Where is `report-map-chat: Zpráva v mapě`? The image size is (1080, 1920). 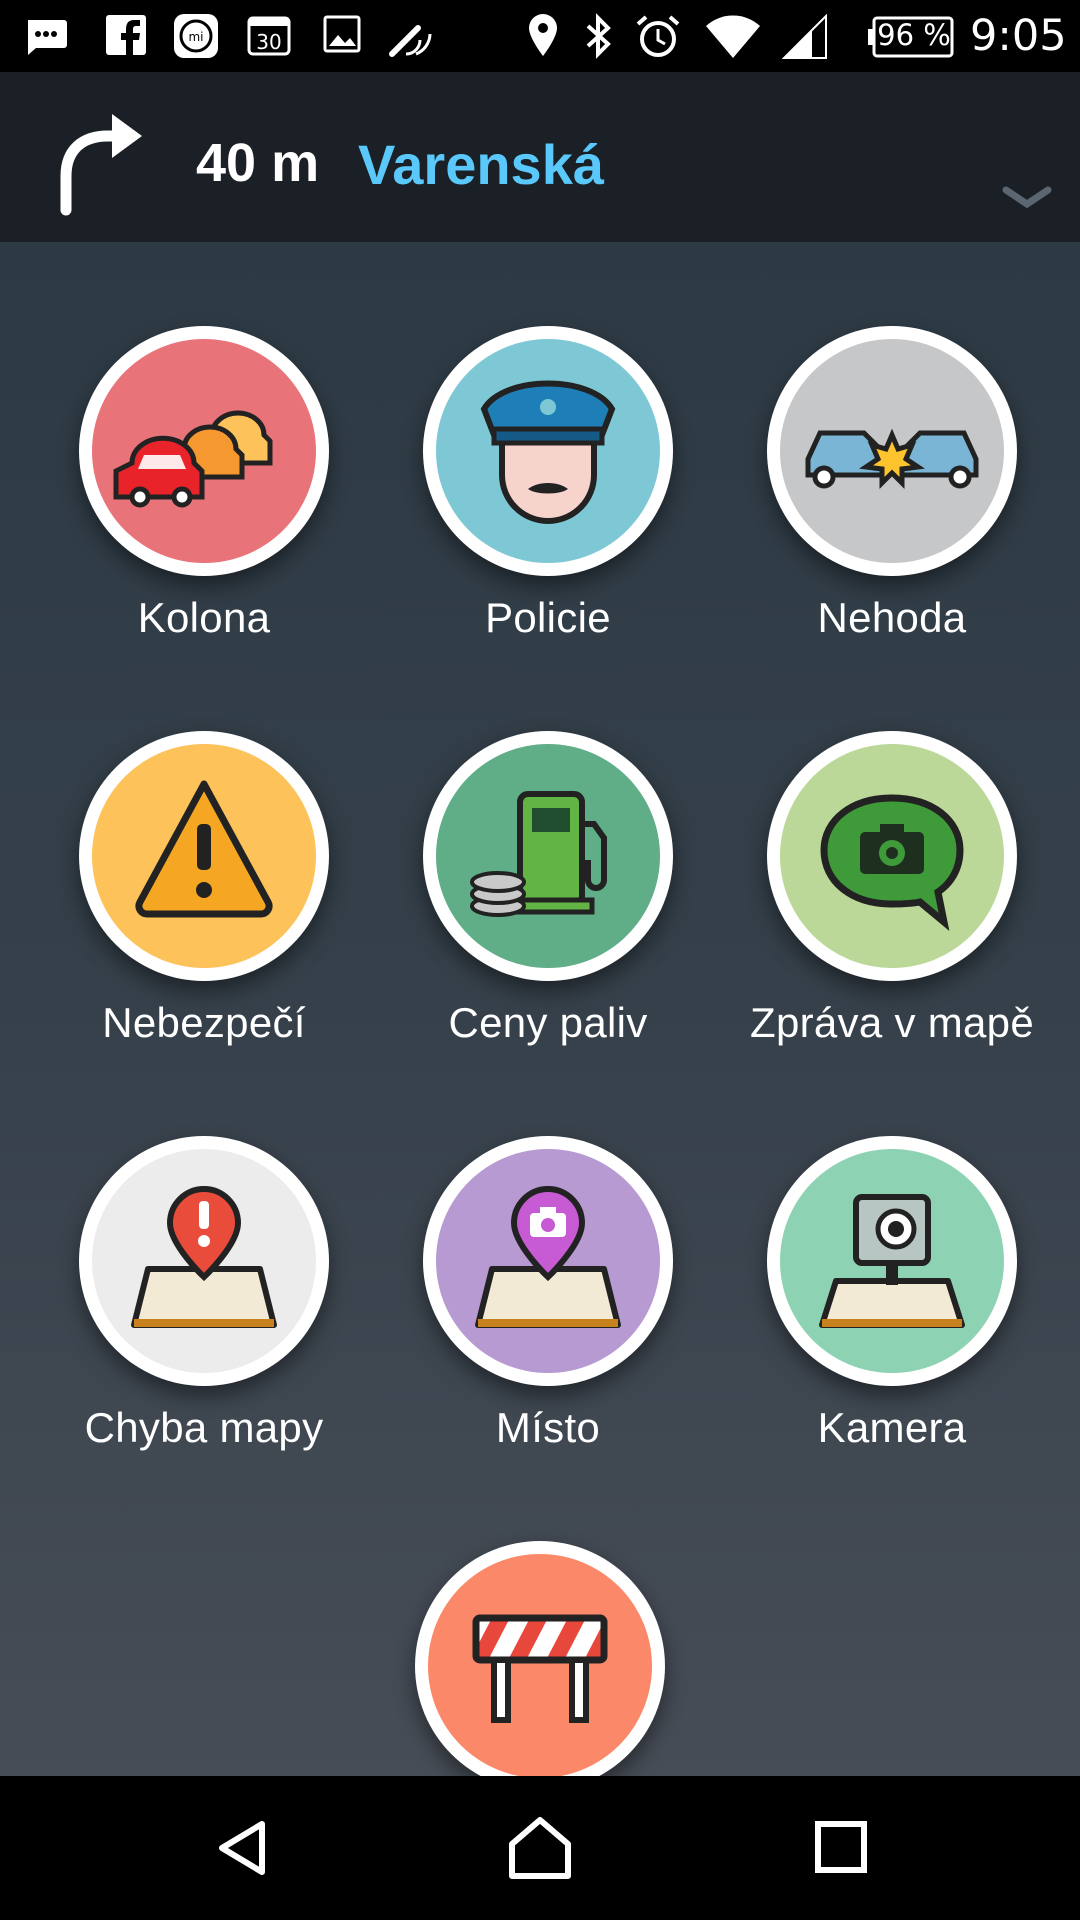 report-map-chat: Zpráva v mapě is located at coordinates (892, 911).